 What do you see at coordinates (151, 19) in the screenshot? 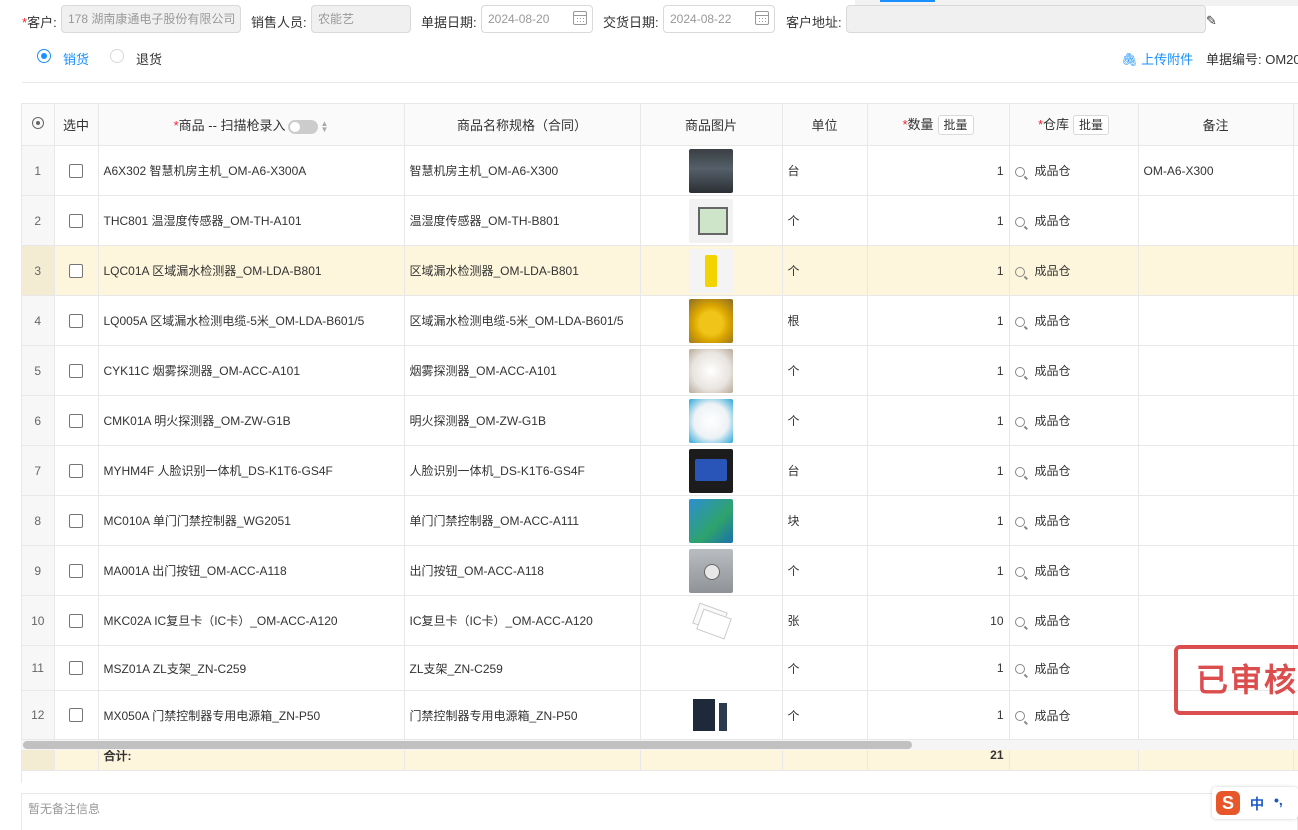
I see `customer-field: 178 湖南康通电子股份有限公司` at bounding box center [151, 19].